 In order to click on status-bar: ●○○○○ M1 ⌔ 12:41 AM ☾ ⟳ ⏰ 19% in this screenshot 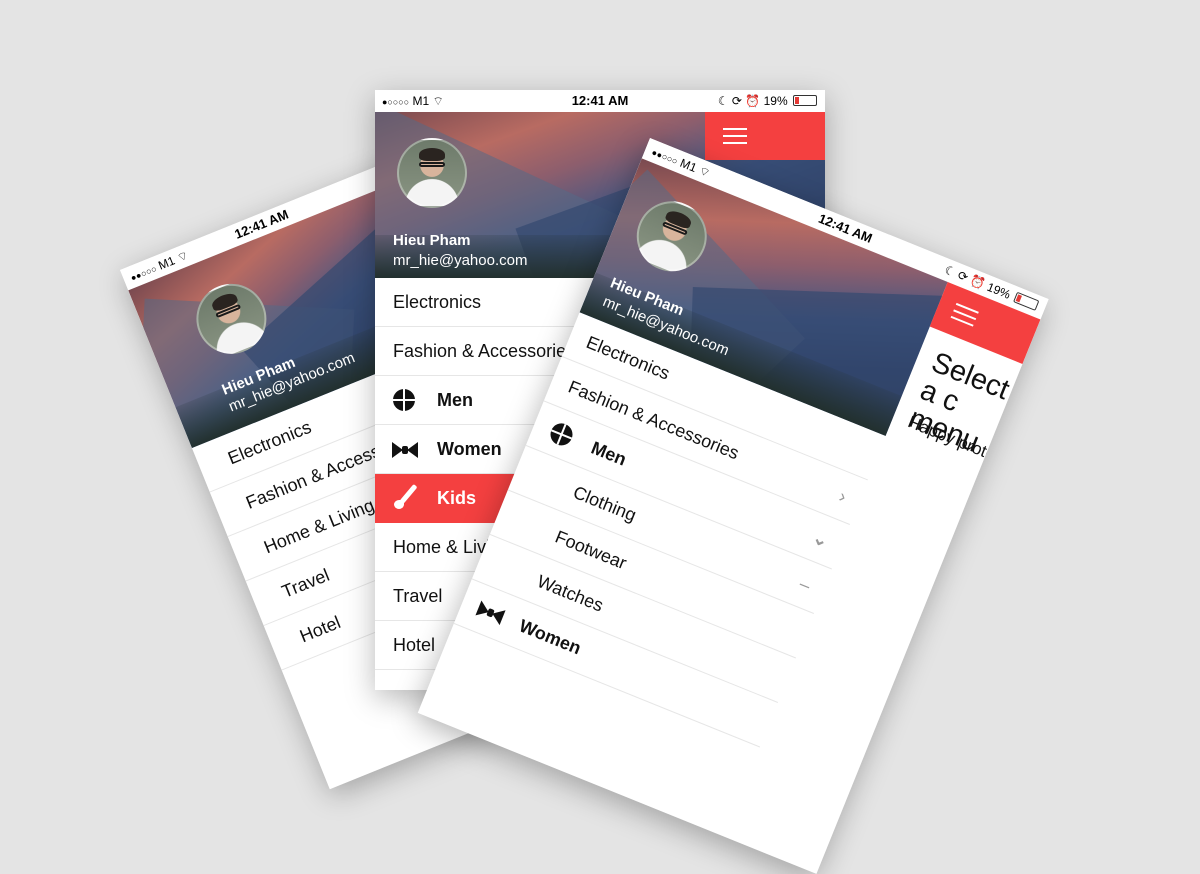, I will do `click(600, 101)`.